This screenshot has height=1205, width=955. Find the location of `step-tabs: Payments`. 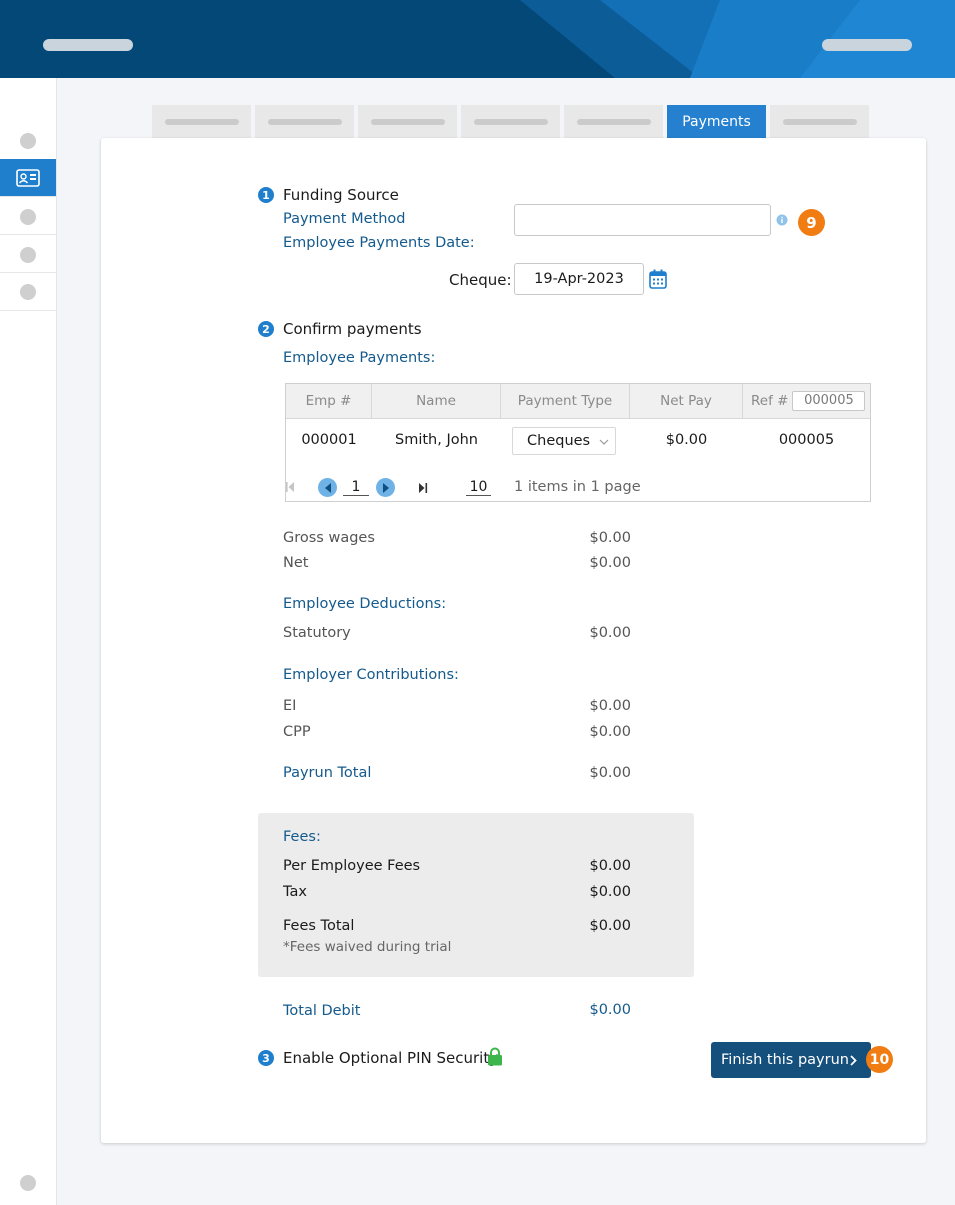

step-tabs: Payments is located at coordinates (512, 121).